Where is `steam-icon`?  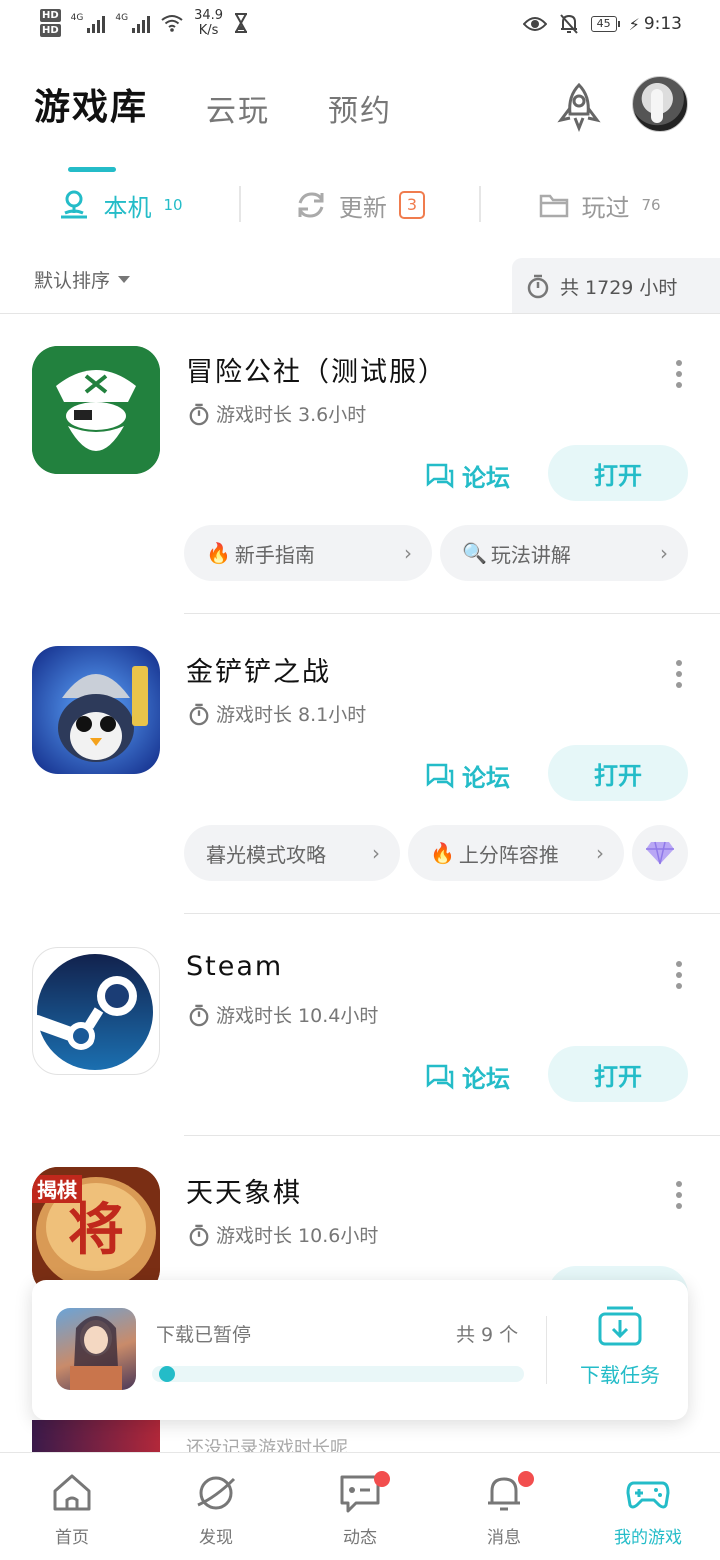 steam-icon is located at coordinates (93, 1012).